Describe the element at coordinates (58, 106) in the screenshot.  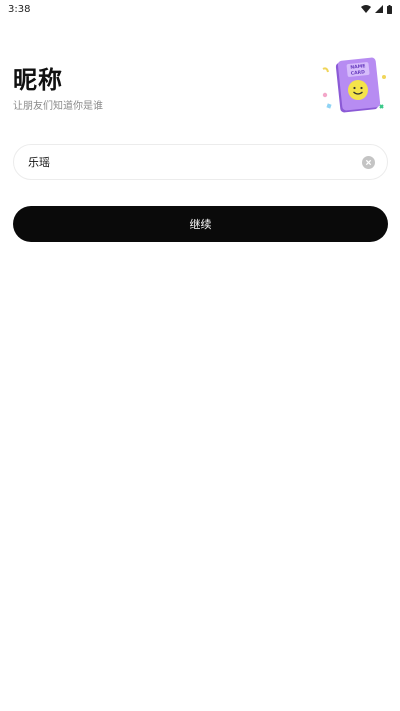
I see `page-subtitle: 让朋友们知道你是谁` at that location.